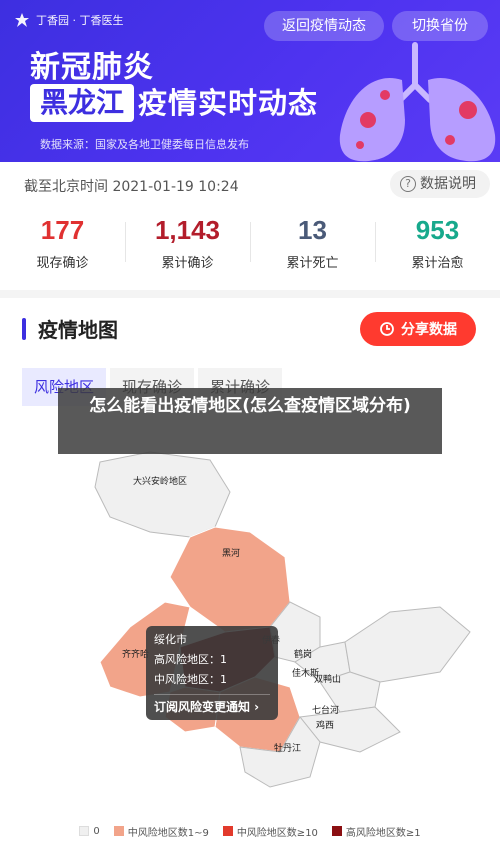 This screenshot has height=844, width=500. What do you see at coordinates (162, 494) in the screenshot?
I see `region-daxinganling` at bounding box center [162, 494].